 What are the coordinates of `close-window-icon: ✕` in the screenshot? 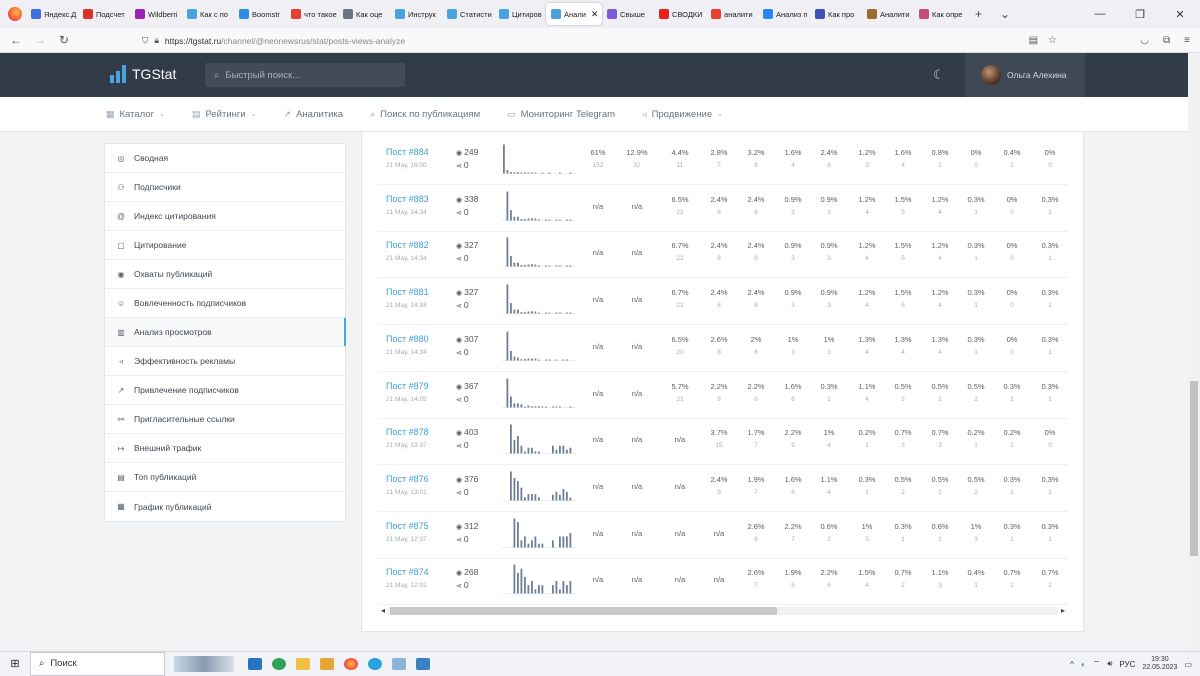 It's located at (1180, 14).